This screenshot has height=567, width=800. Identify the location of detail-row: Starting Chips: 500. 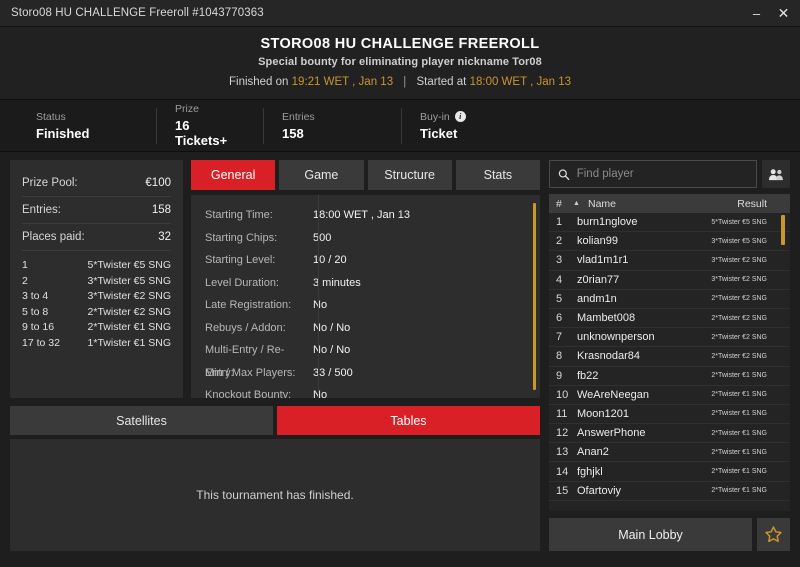
(361, 238).